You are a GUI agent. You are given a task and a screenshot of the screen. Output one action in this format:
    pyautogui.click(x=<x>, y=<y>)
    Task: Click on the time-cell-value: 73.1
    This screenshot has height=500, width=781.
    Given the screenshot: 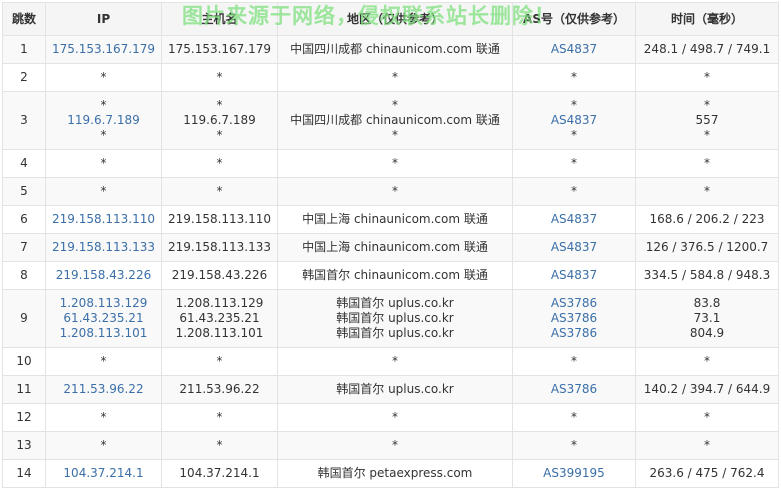 What is the action you would take?
    pyautogui.click(x=707, y=318)
    